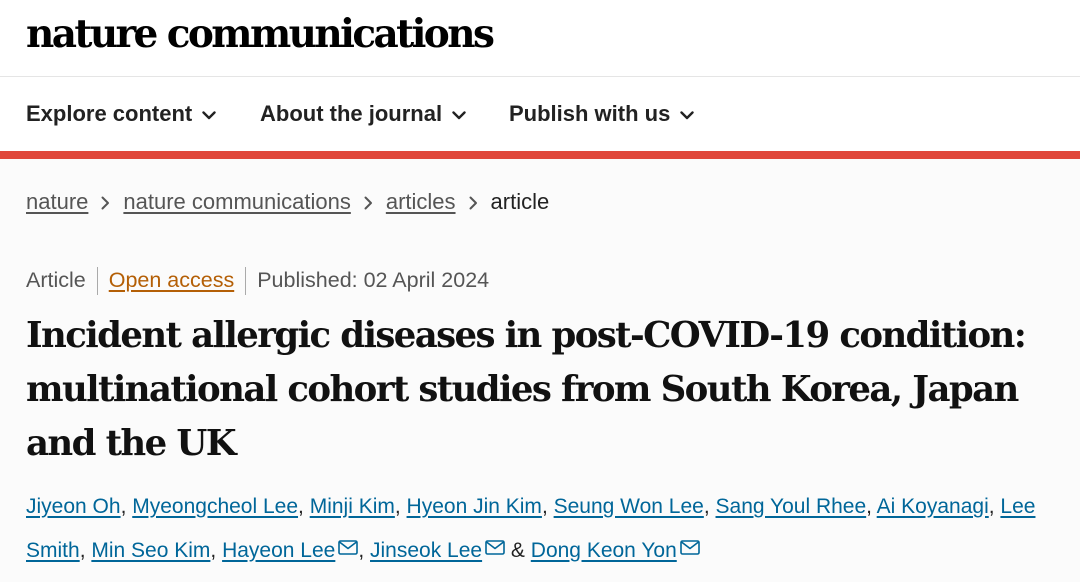 The width and height of the screenshot is (1080, 582). Describe the element at coordinates (215, 506) in the screenshot. I see `author-link: Myeongcheol Lee` at that location.